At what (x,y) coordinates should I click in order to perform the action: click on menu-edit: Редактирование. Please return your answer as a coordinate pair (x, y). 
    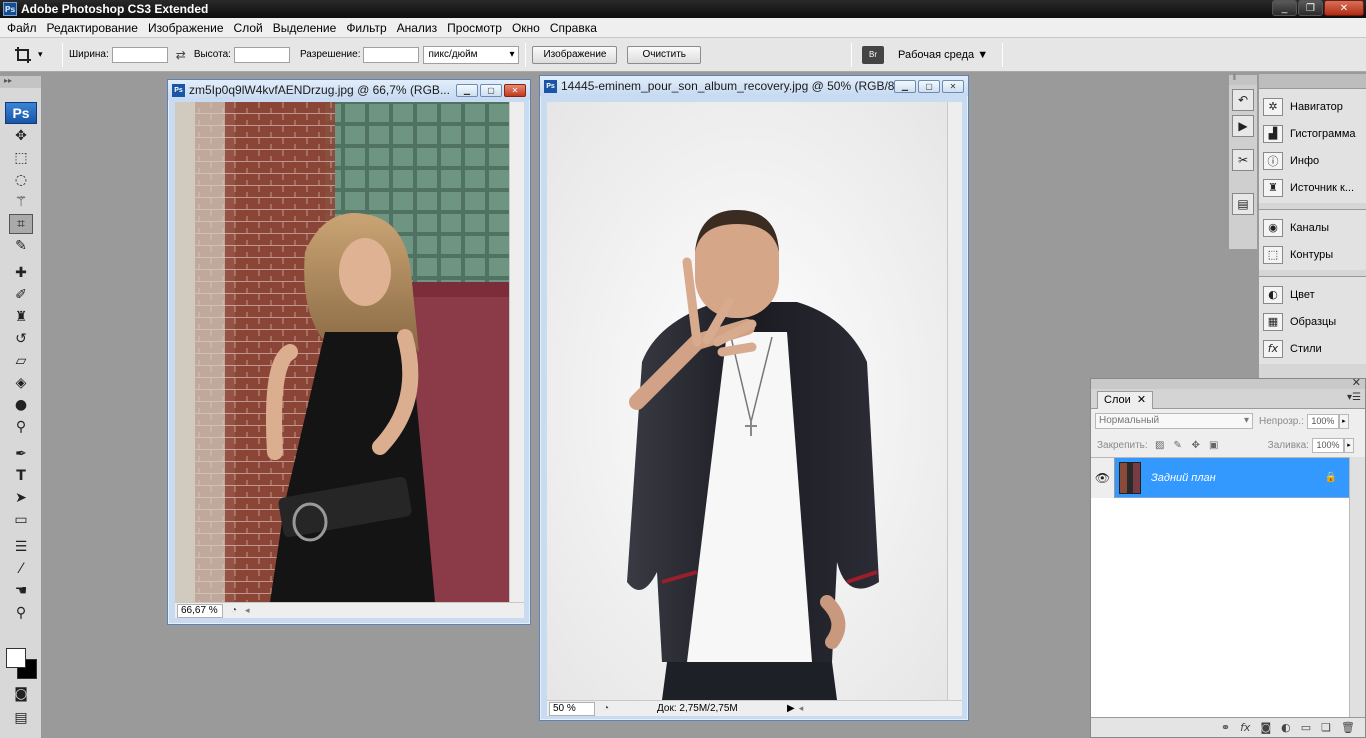
    Looking at the image, I should click on (92, 28).